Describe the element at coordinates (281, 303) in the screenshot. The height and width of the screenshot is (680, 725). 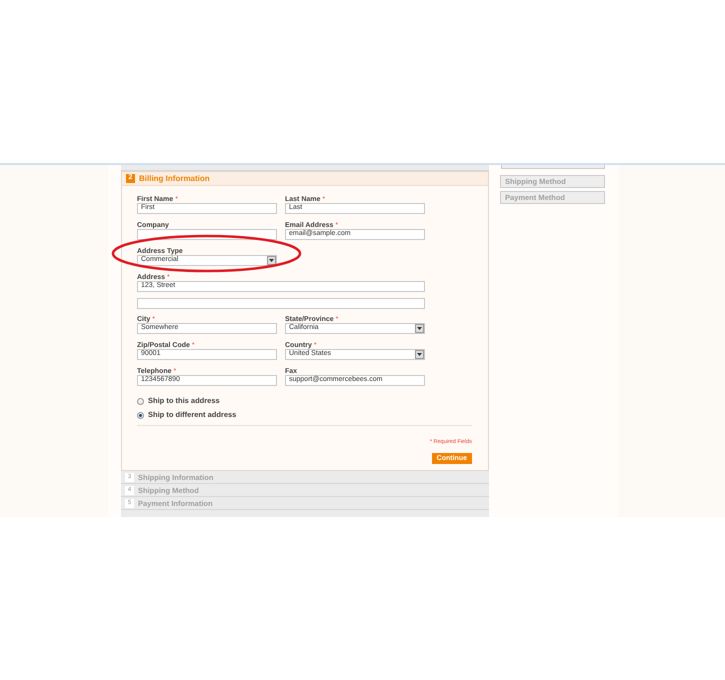
I see `input-field` at that location.